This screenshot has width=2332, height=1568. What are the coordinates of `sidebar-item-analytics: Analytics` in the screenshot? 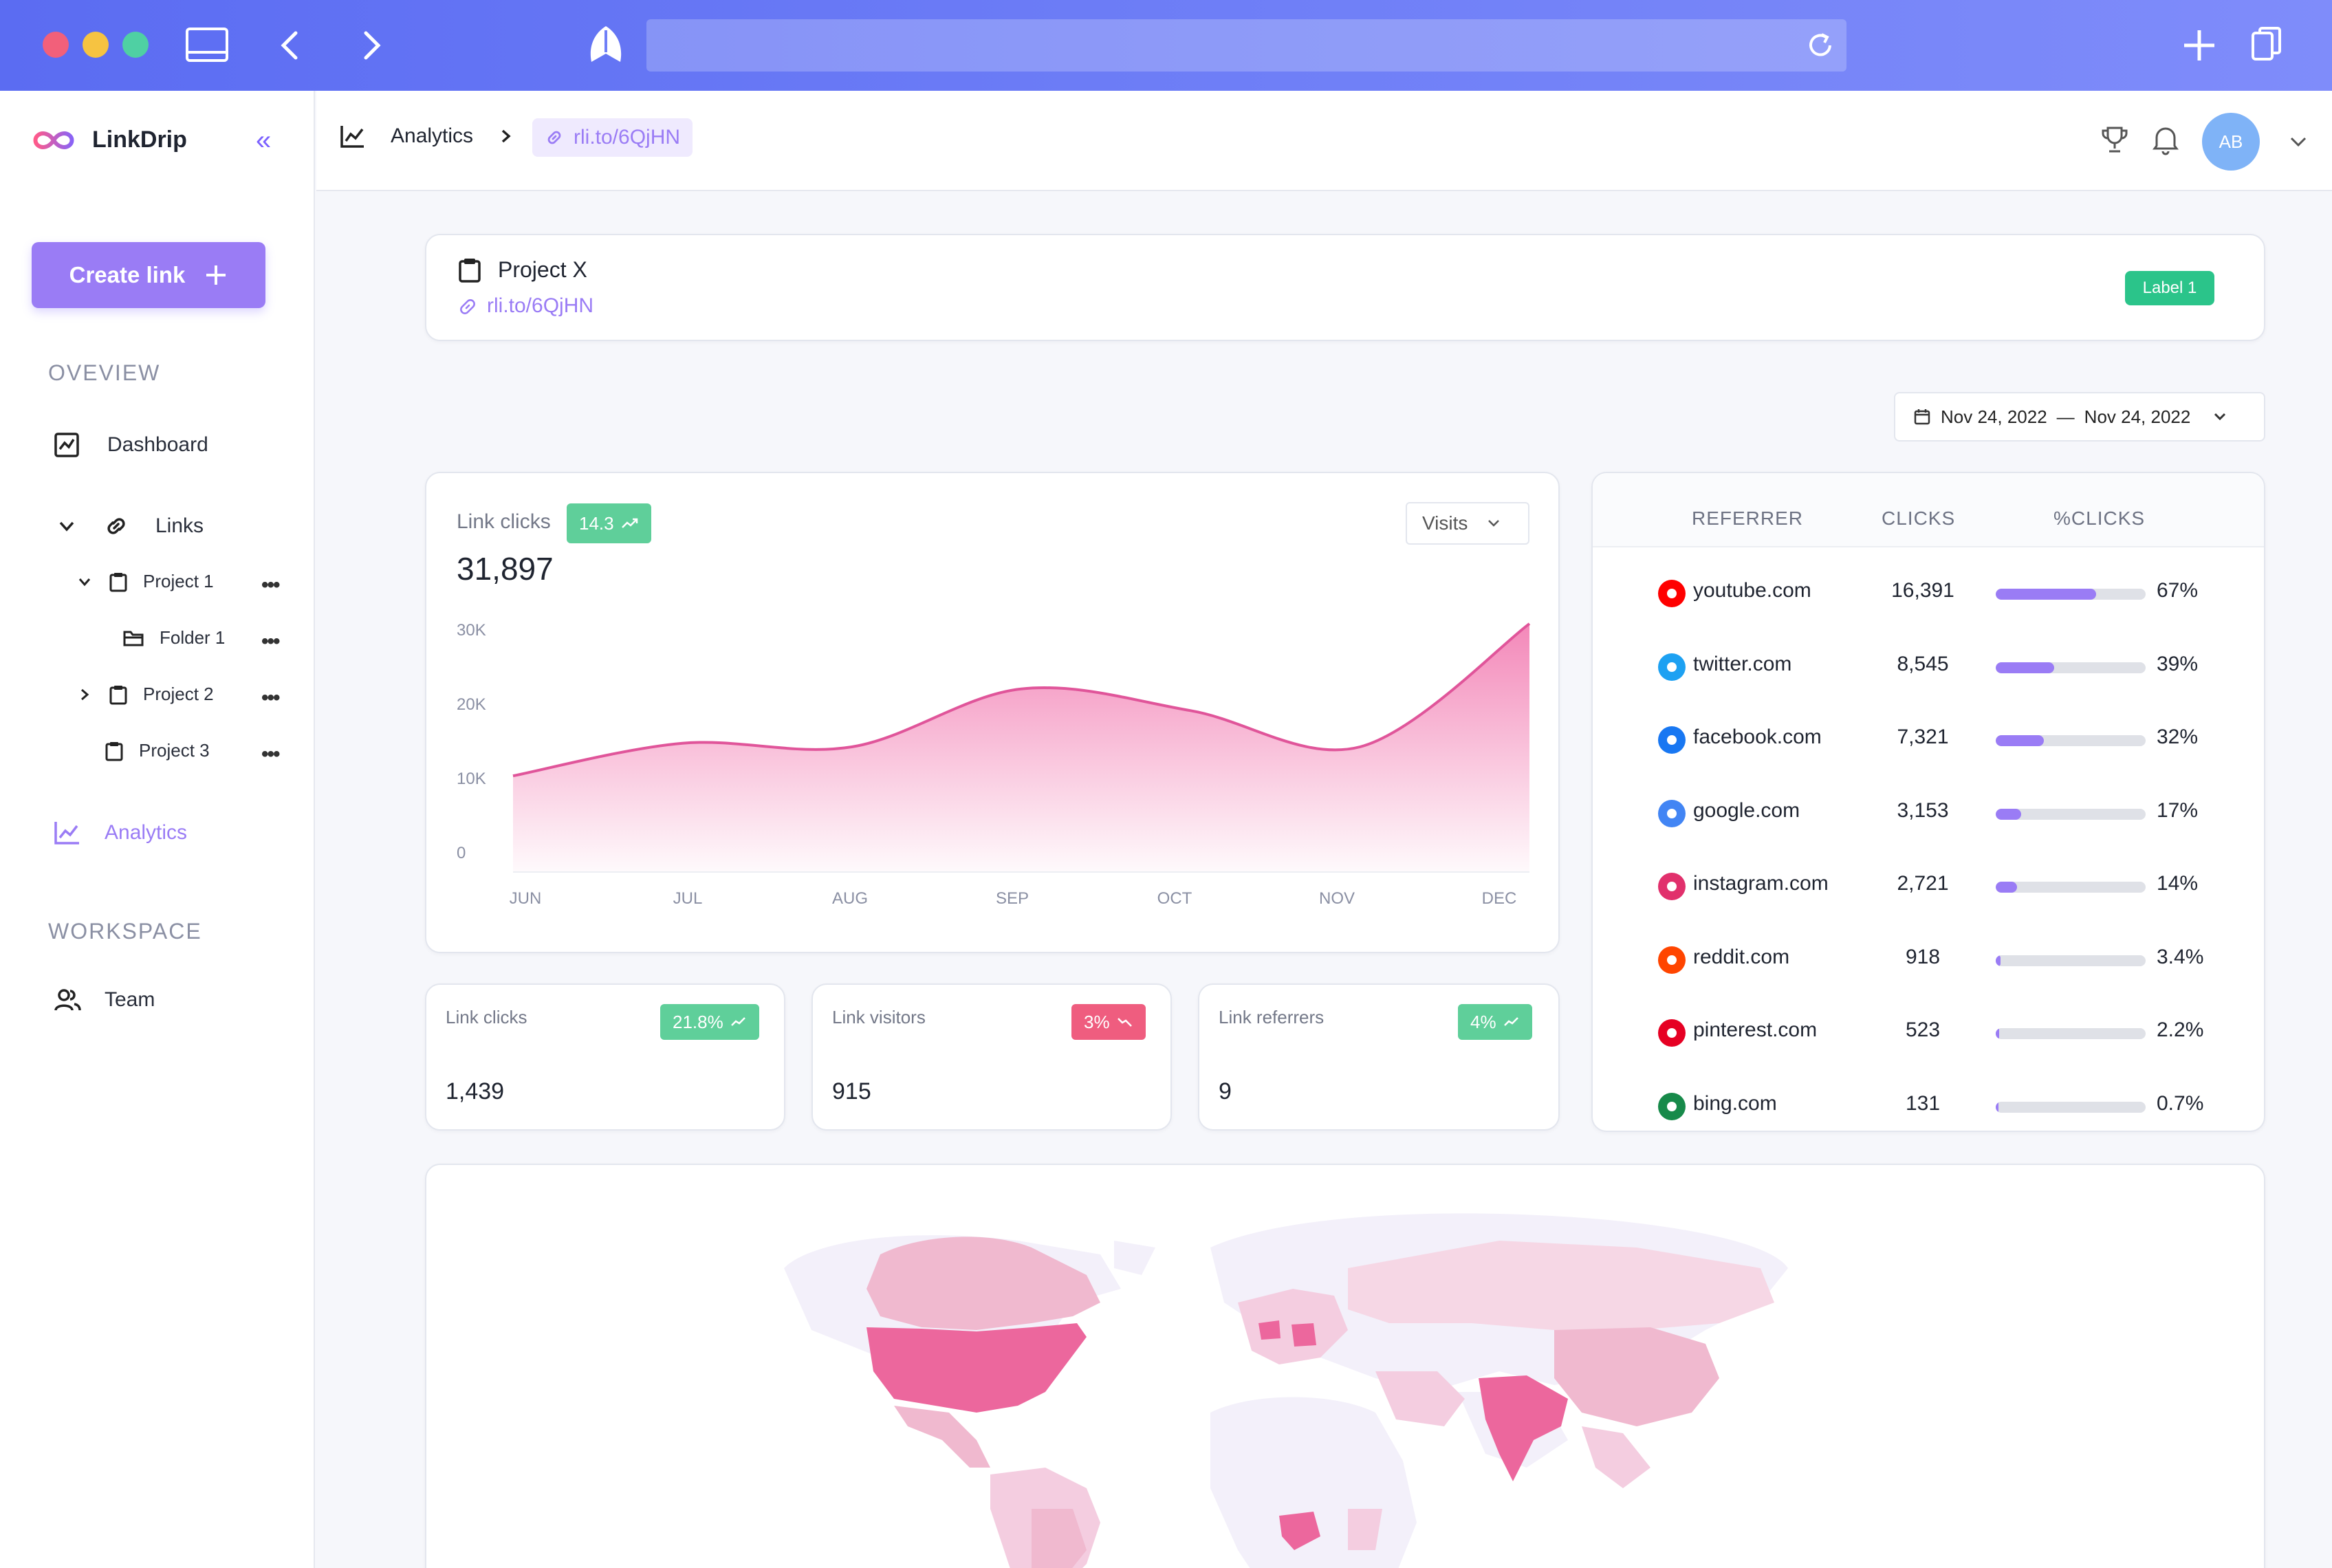 It's located at (120, 833).